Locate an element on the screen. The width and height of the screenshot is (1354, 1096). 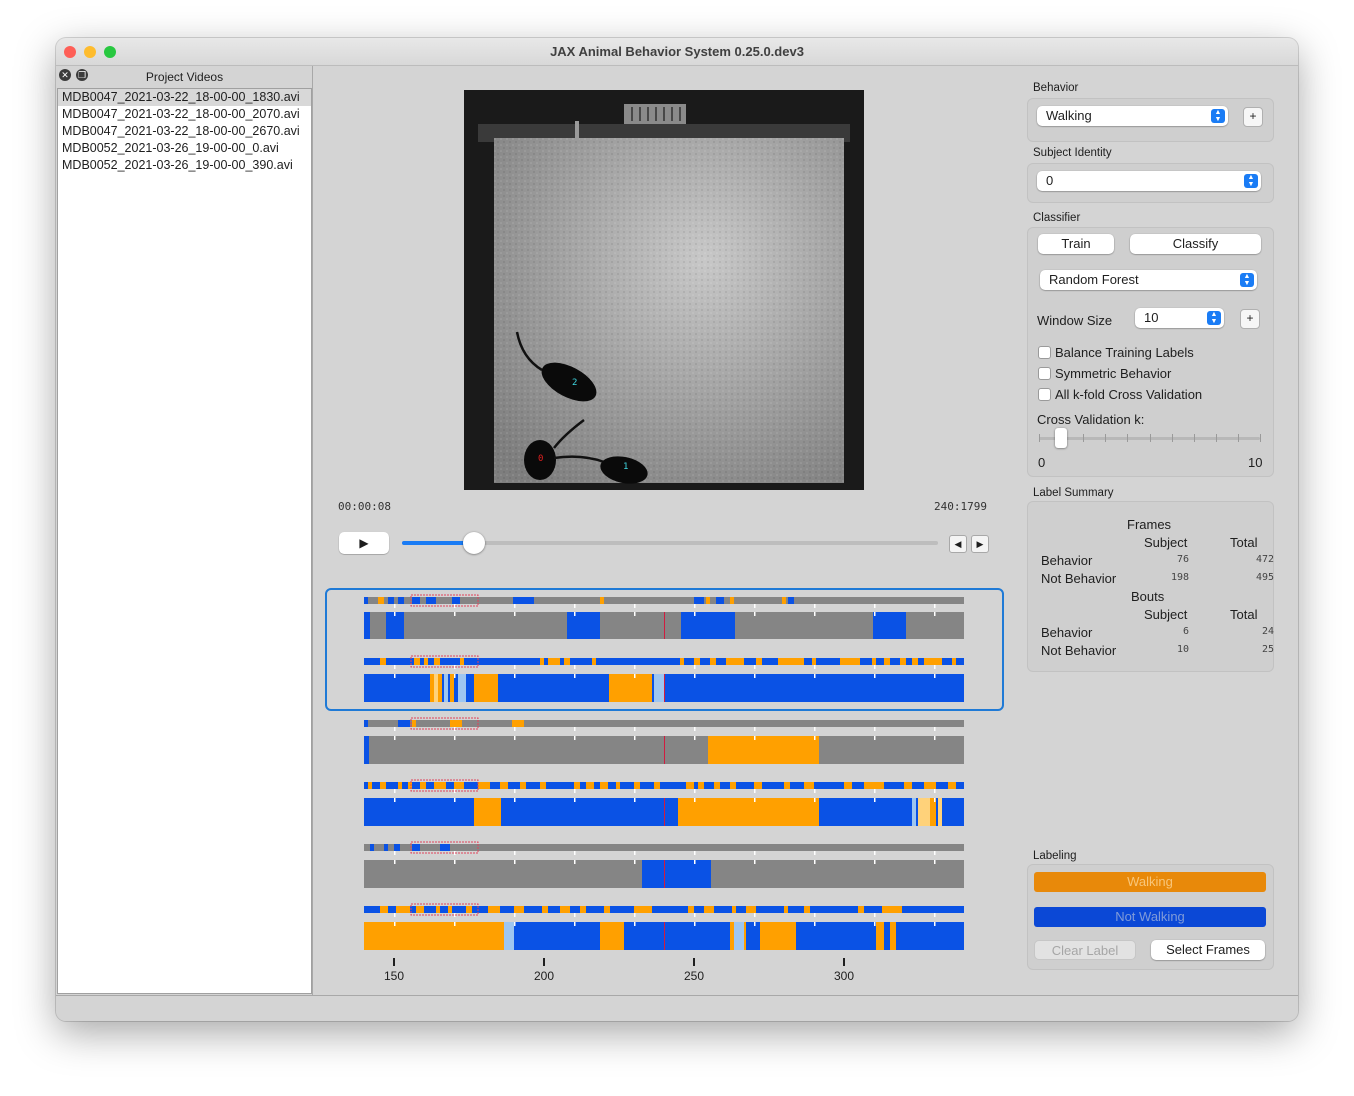
subject-select-value: 0 is located at coordinates (1050, 180).